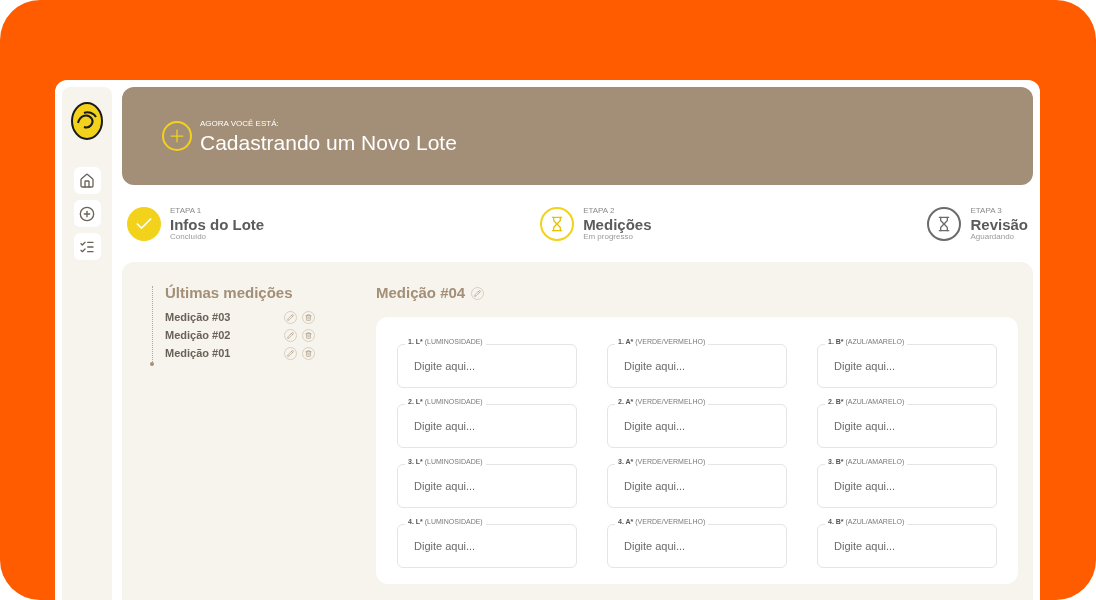 This screenshot has width=1096, height=600. Describe the element at coordinates (186, 210) in the screenshot. I see `step-number: ETAPA 1` at that location.